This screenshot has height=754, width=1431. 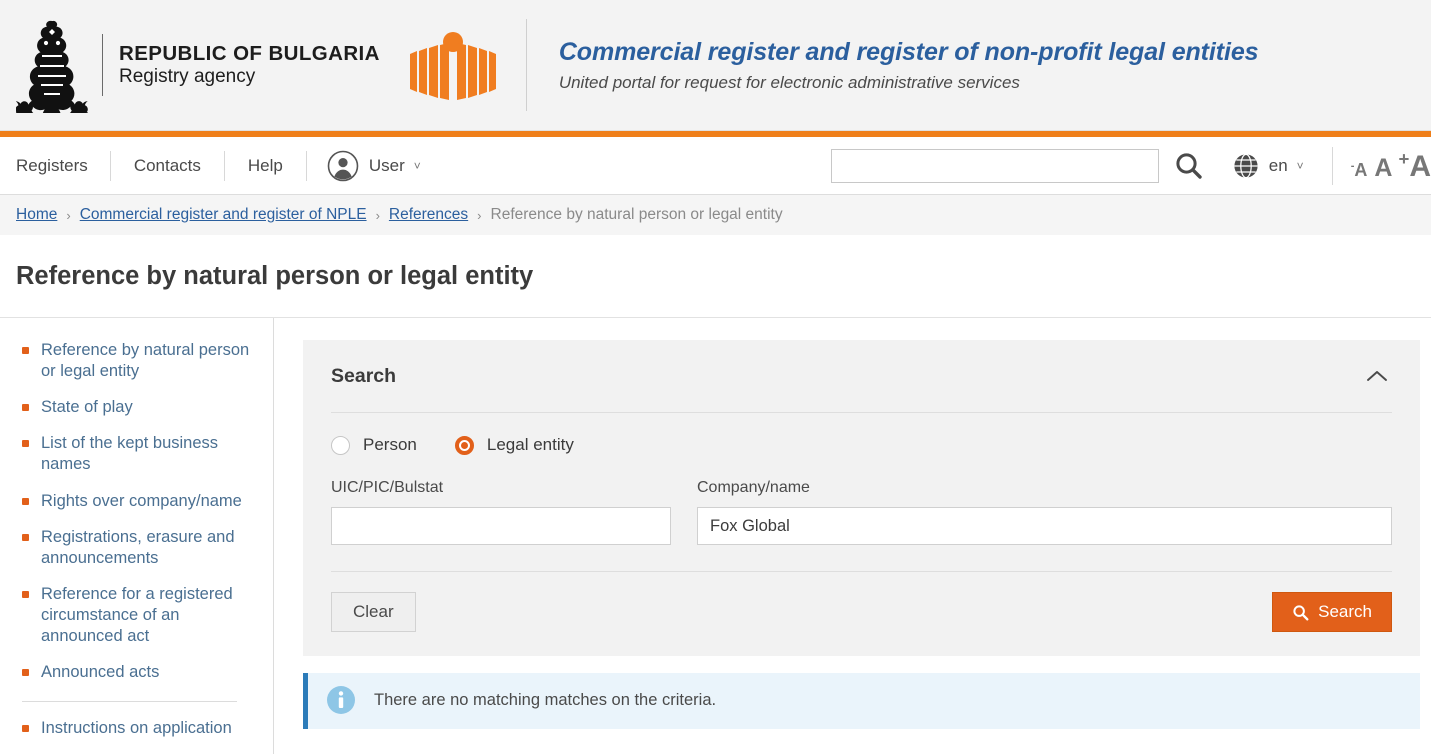 I want to click on global-search-button, so click(x=1189, y=166).